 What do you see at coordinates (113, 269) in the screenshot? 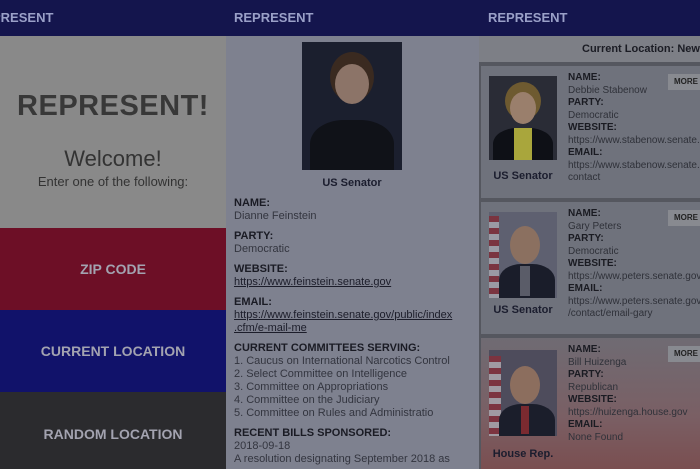
I see `zip-code-button: ZIP CODE` at bounding box center [113, 269].